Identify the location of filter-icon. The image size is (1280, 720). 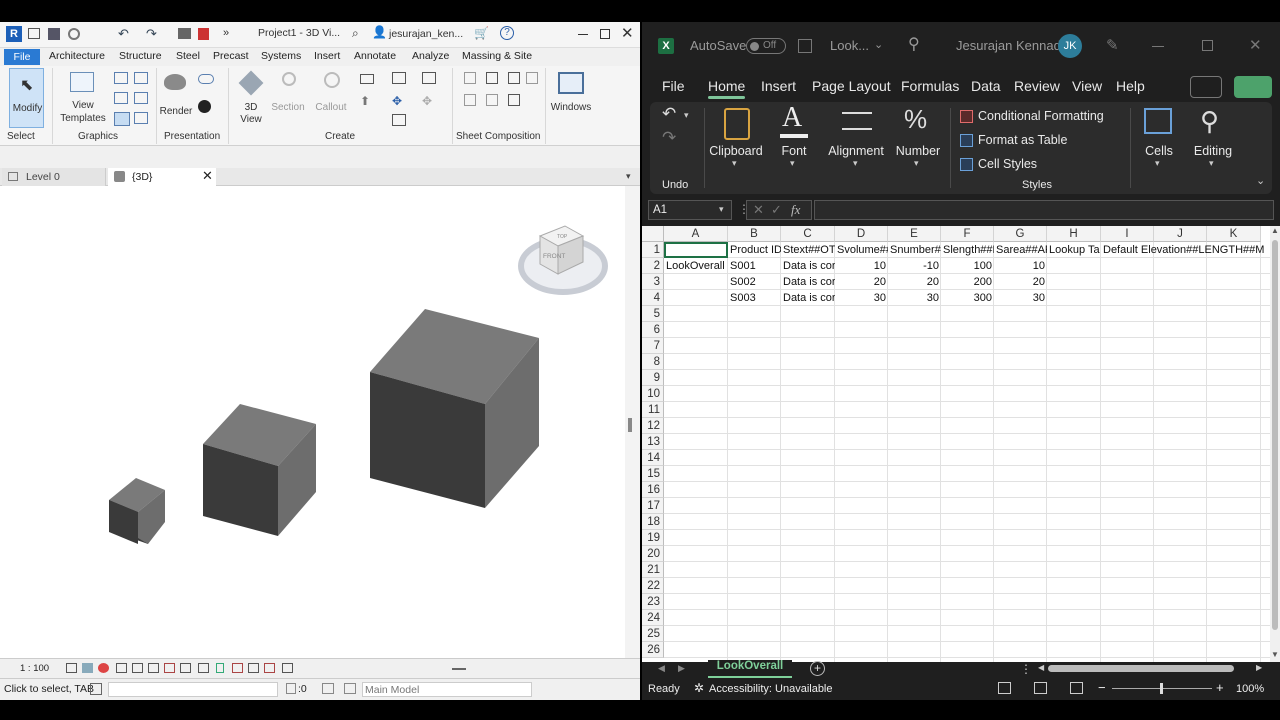
(328, 688).